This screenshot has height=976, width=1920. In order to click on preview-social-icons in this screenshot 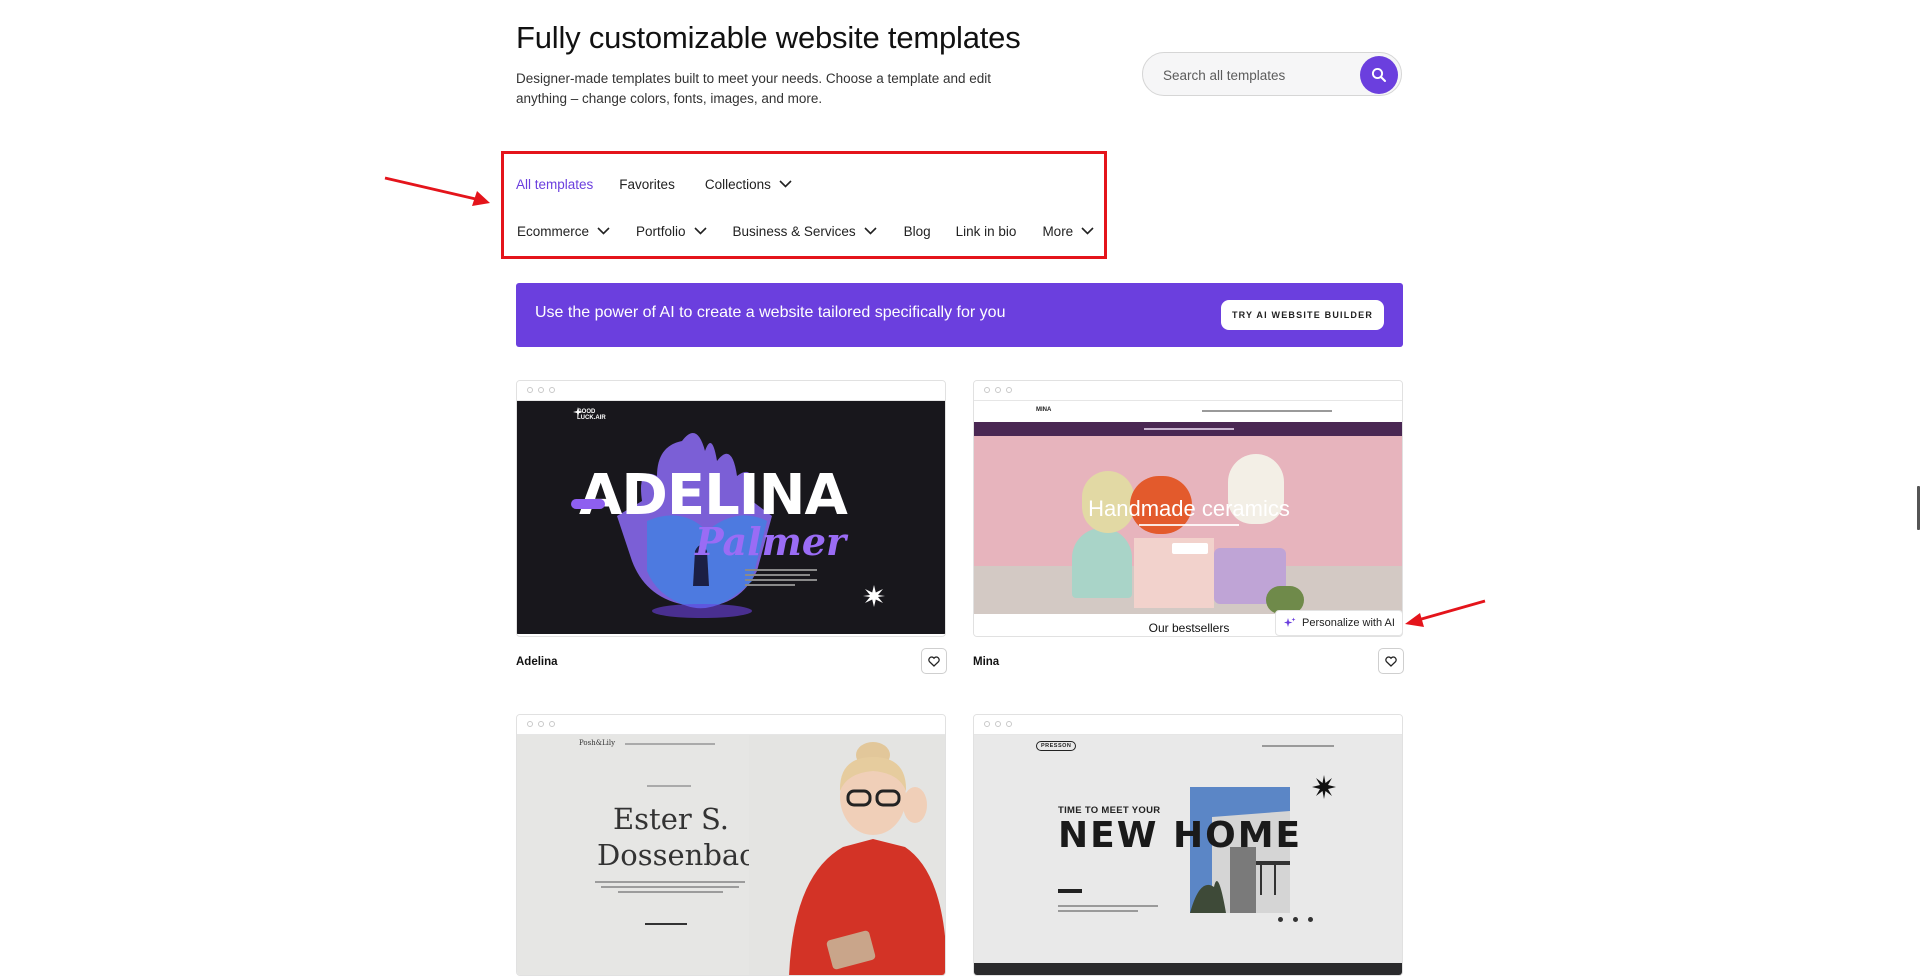, I will do `click(1298, 919)`.